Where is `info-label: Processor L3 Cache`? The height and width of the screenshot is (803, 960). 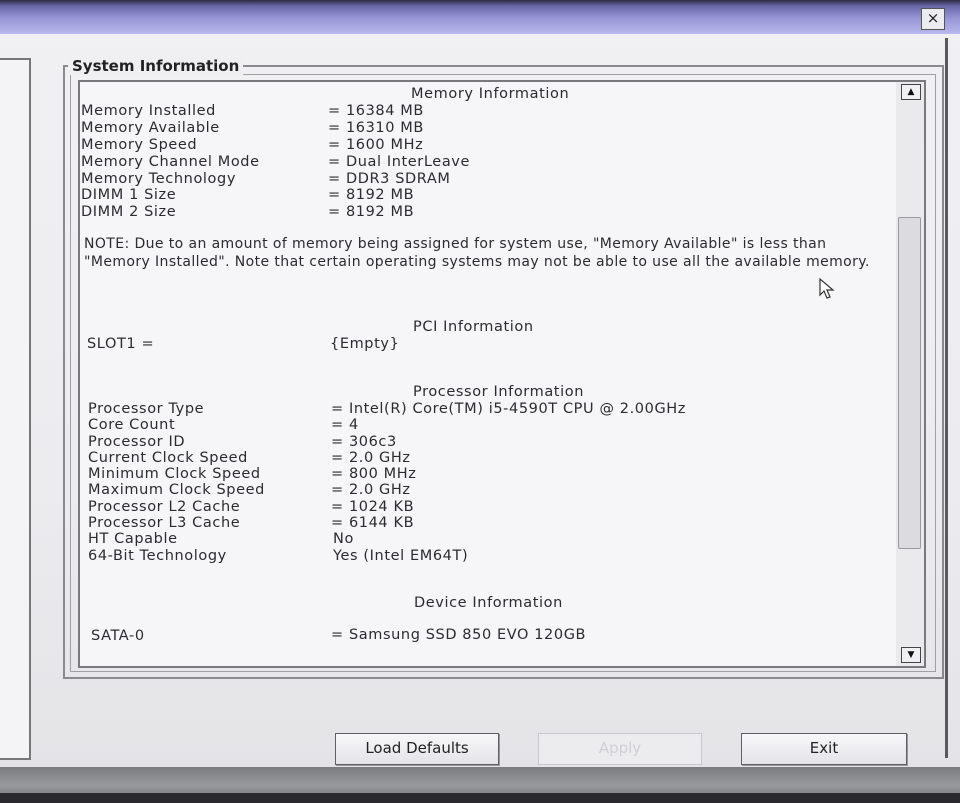 info-label: Processor L3 Cache is located at coordinates (164, 523).